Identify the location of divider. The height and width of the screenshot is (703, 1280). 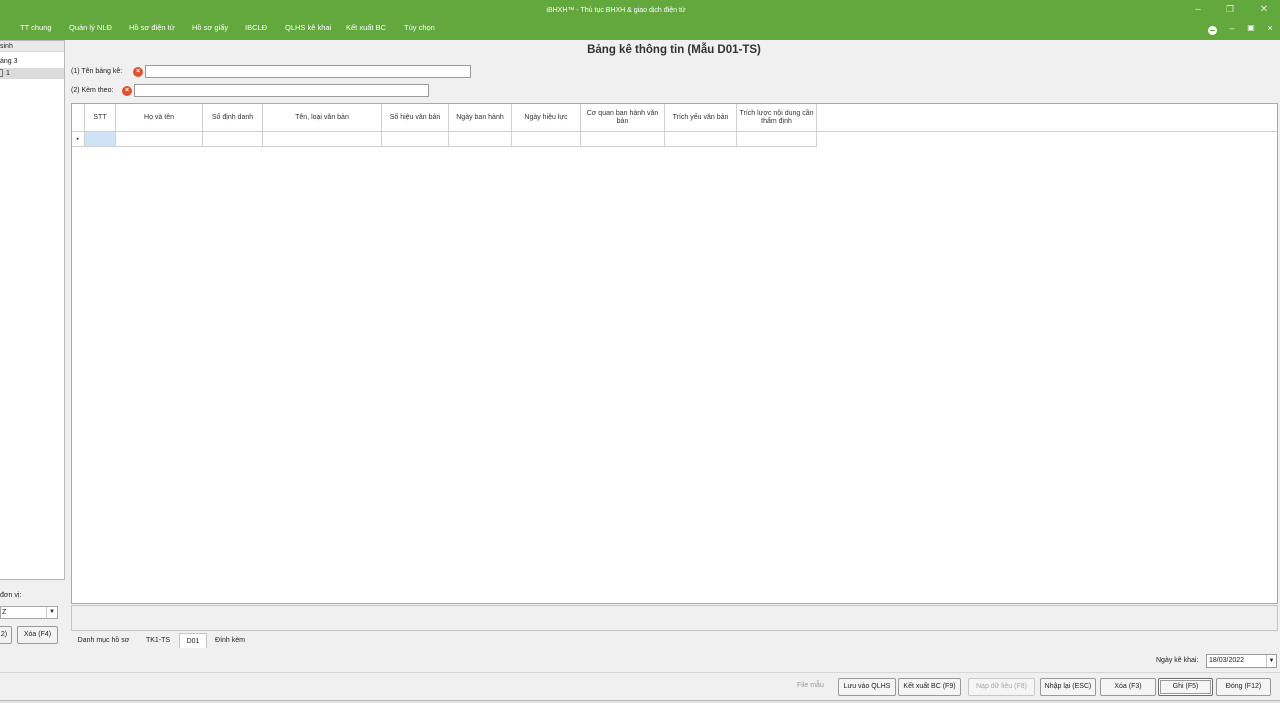
(640, 672).